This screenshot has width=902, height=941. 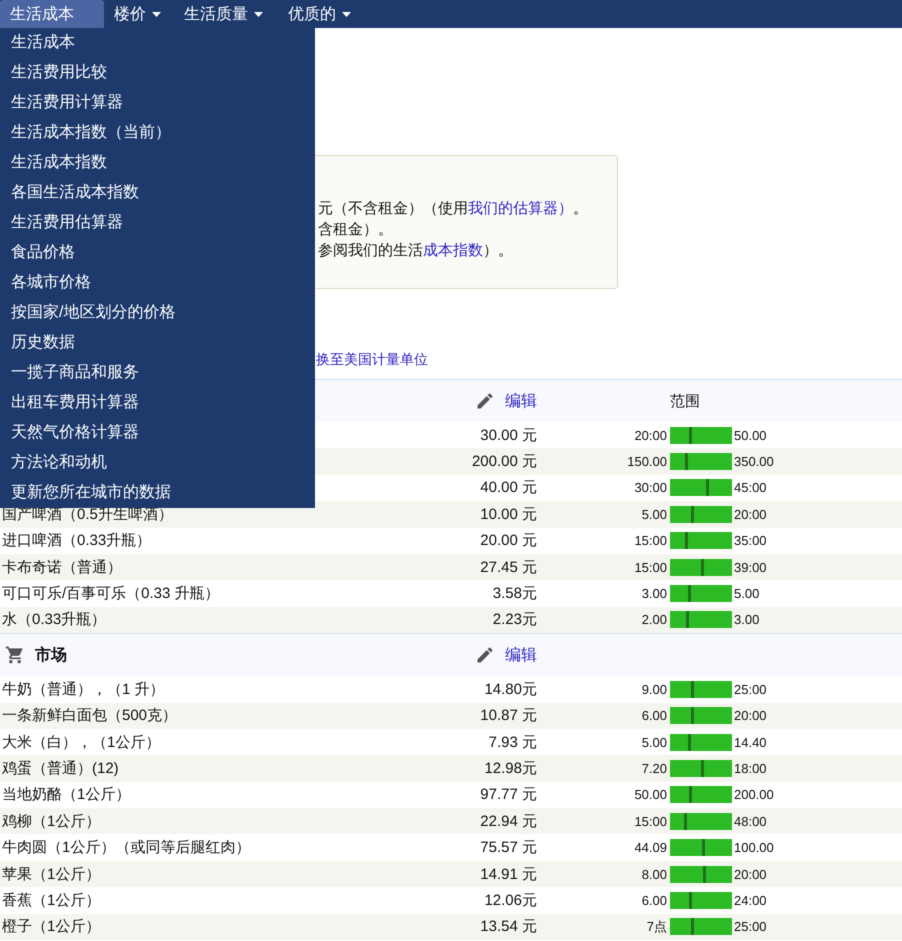 What do you see at coordinates (508, 435) in the screenshot?
I see `item-price: 30.00 元` at bounding box center [508, 435].